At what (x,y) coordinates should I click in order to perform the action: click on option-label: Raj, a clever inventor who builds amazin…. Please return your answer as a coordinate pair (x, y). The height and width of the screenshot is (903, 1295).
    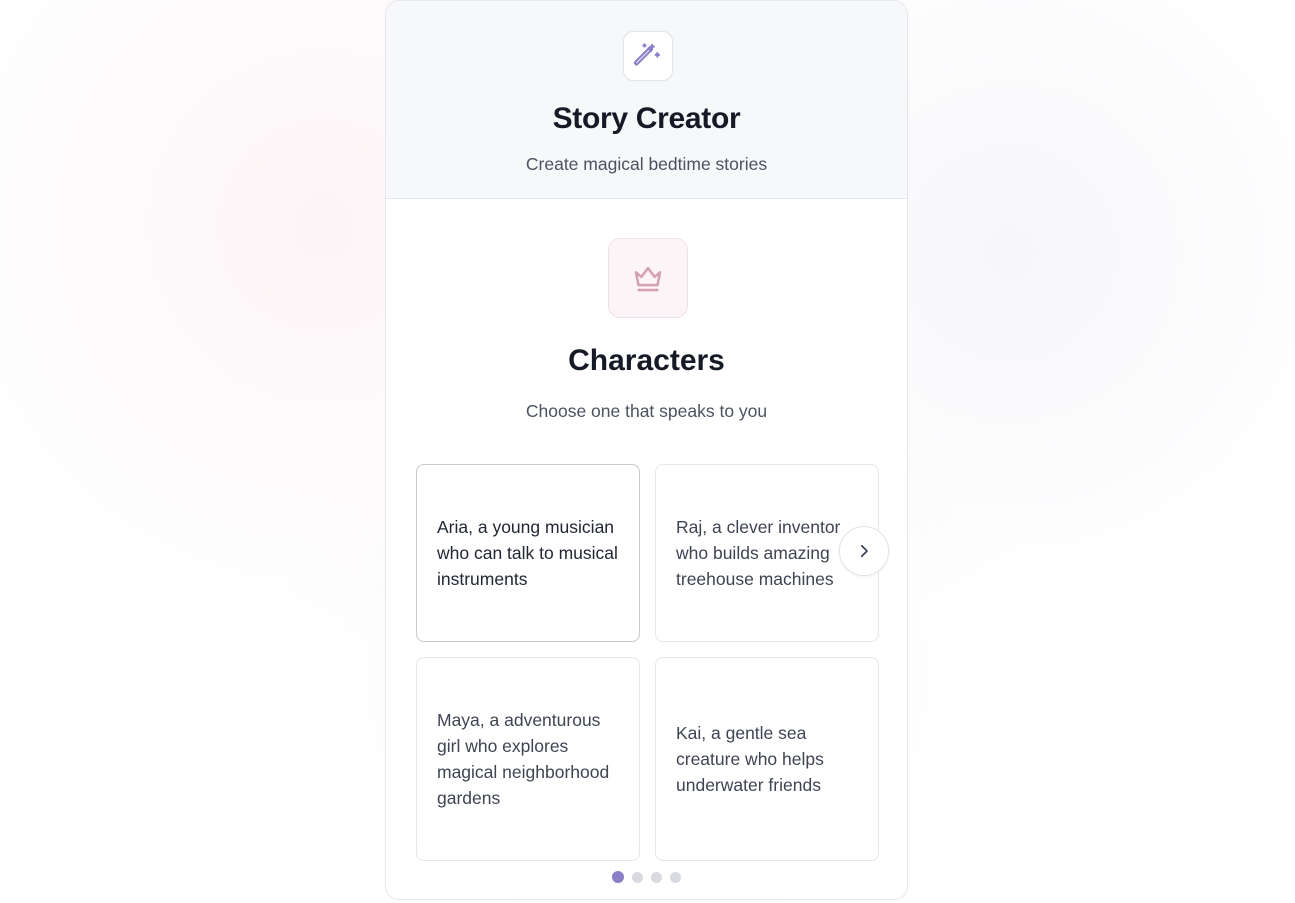
    Looking at the image, I should click on (758, 553).